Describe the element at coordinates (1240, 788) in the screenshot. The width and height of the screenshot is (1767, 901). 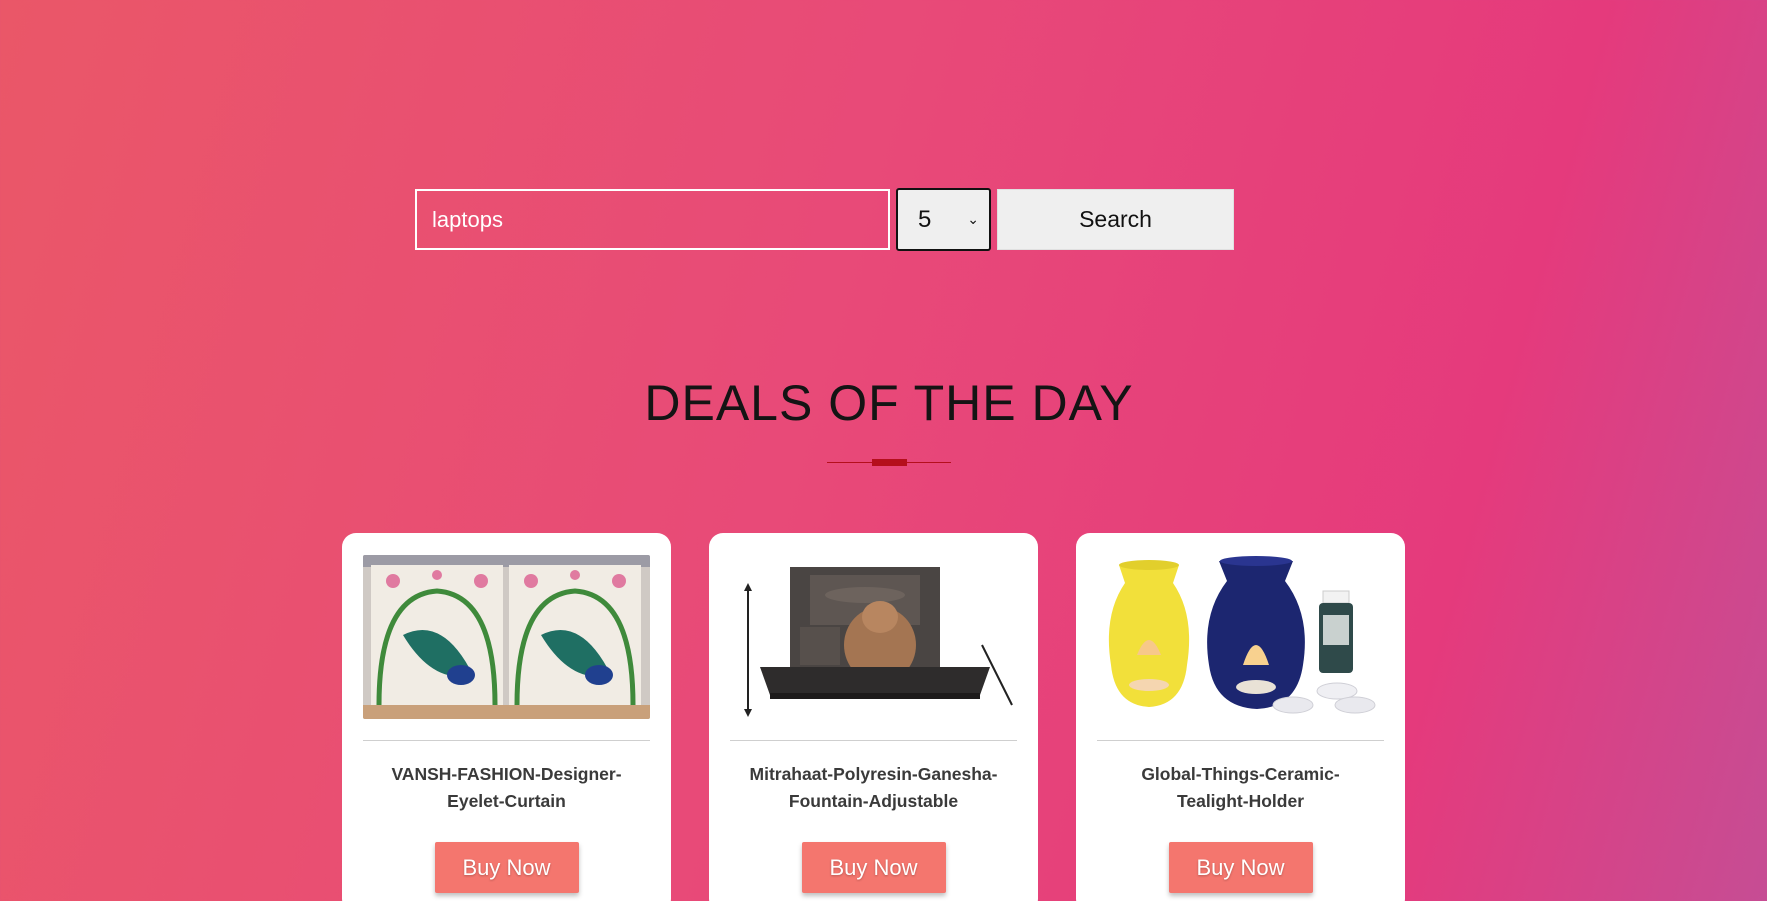
I see `product-title: Global-Things-Ceramic- Tealight-Holder` at that location.